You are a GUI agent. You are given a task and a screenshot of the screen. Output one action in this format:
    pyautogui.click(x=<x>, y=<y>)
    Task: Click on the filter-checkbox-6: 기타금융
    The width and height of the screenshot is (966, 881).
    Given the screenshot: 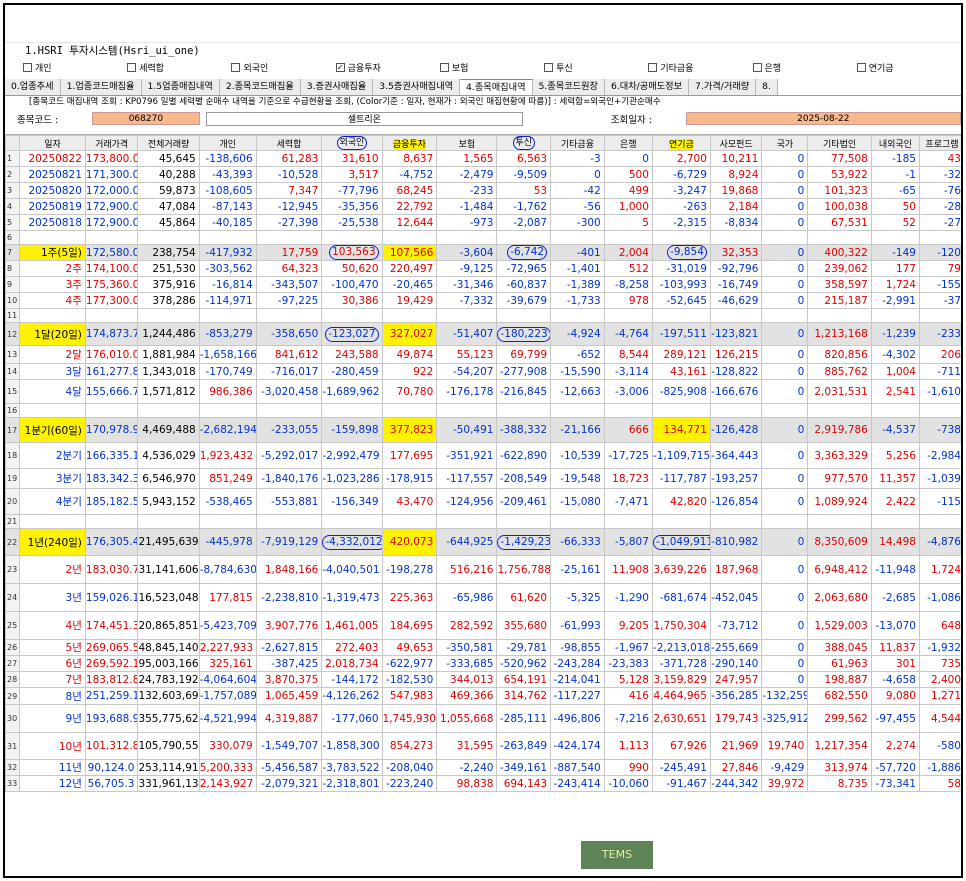 What is the action you would take?
    pyautogui.click(x=700, y=67)
    